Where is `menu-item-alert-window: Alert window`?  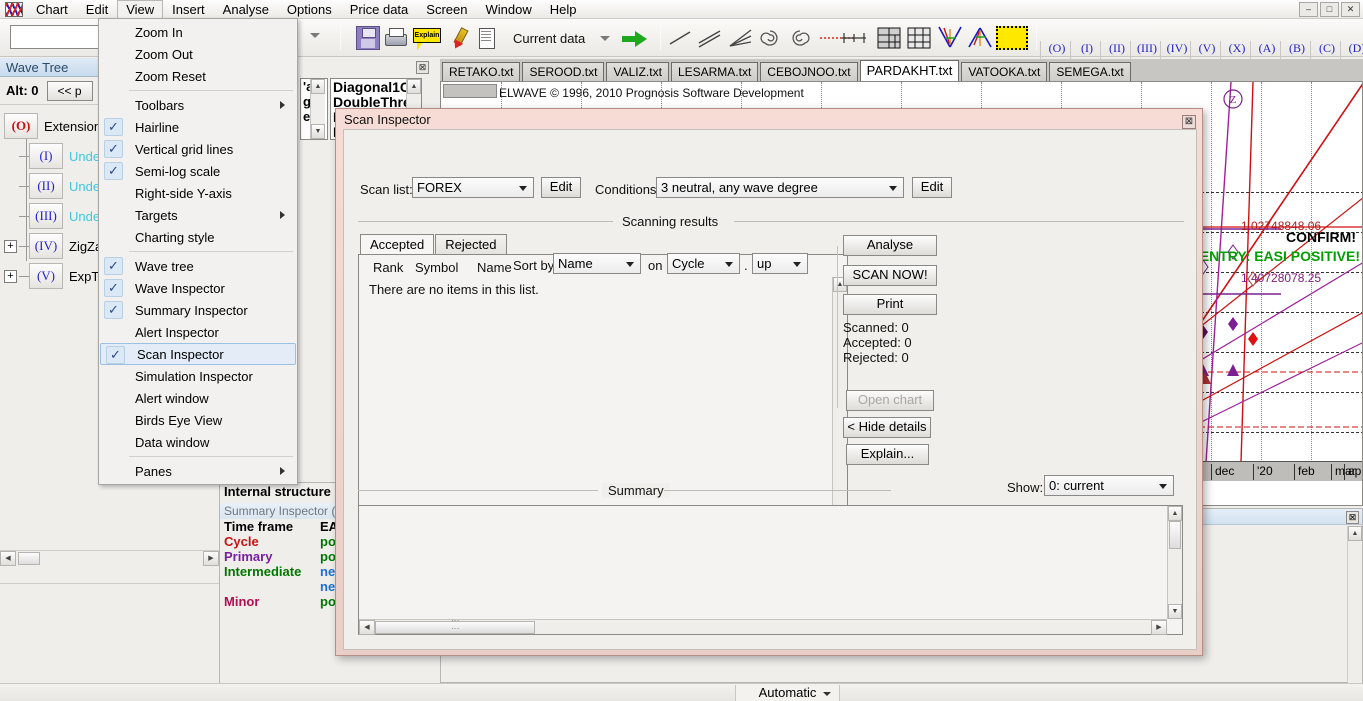 menu-item-alert-window: Alert window is located at coordinates (198, 398).